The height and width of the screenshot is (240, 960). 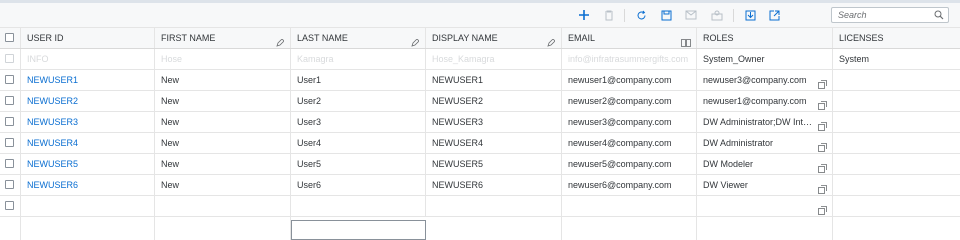 I want to click on cell-roles: newuser1@company.com, so click(x=765, y=101).